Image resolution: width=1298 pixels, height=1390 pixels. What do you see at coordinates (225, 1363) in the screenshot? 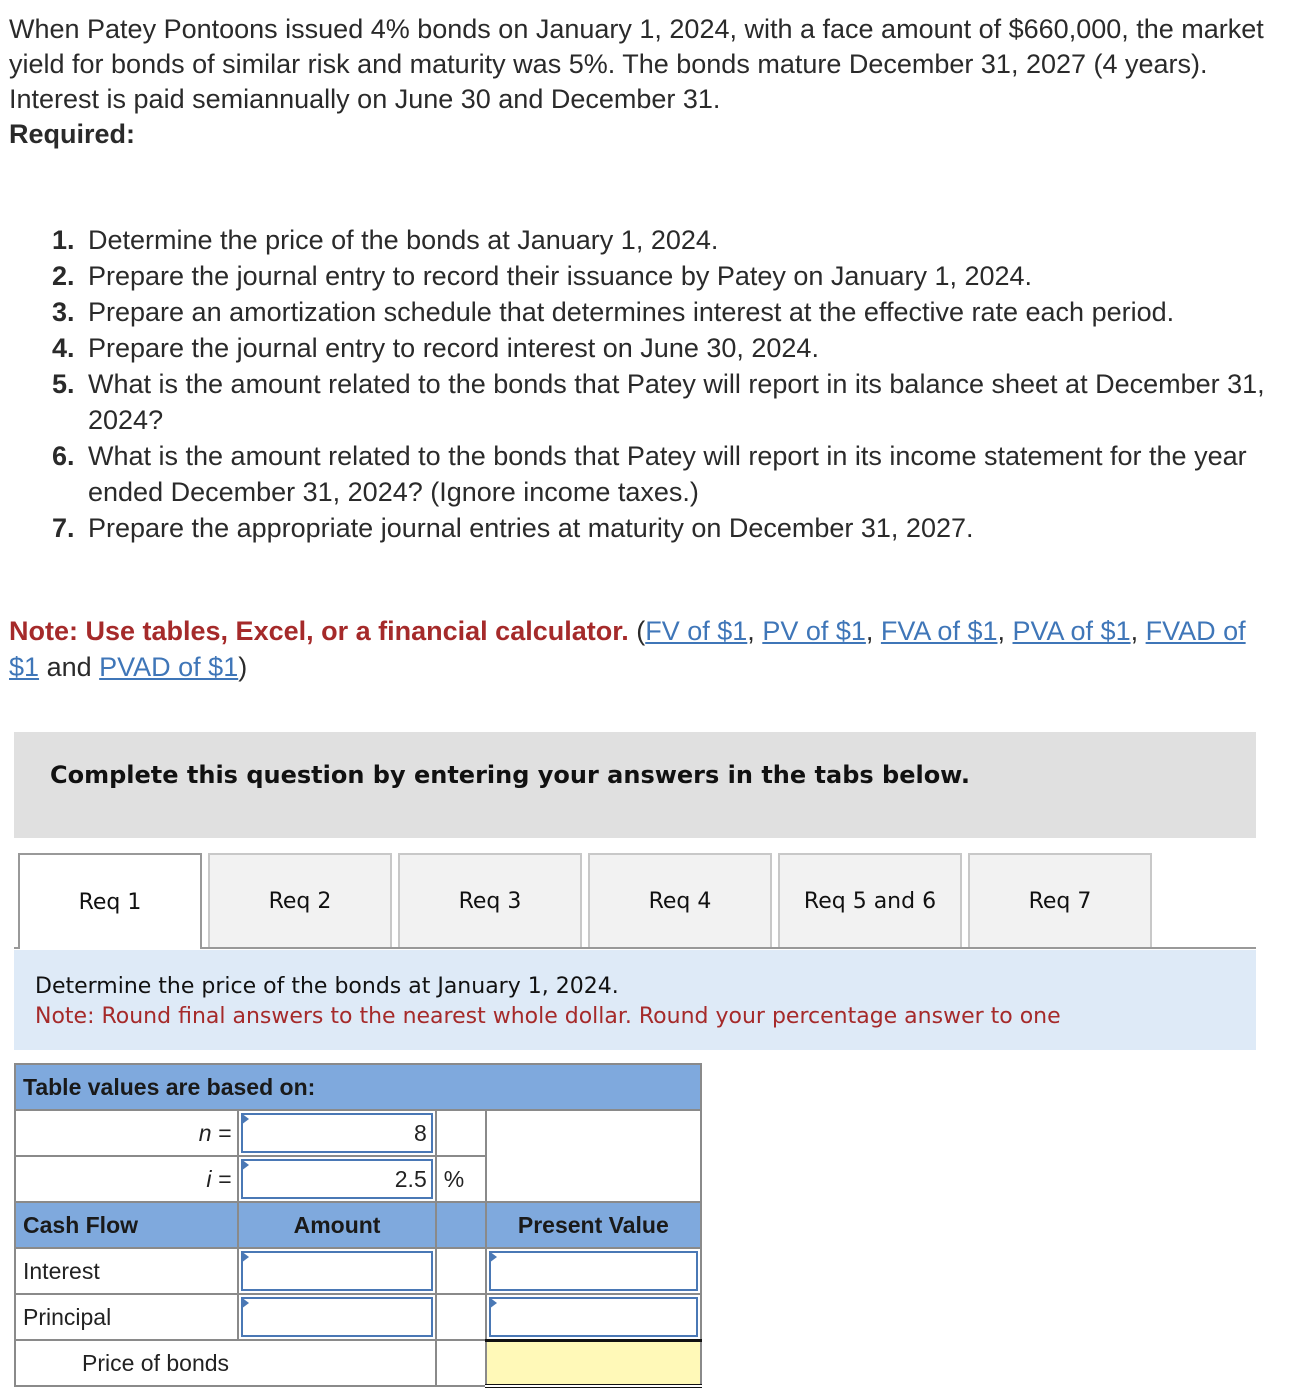
I see `price-of-bonds-label: Price of bonds` at bounding box center [225, 1363].